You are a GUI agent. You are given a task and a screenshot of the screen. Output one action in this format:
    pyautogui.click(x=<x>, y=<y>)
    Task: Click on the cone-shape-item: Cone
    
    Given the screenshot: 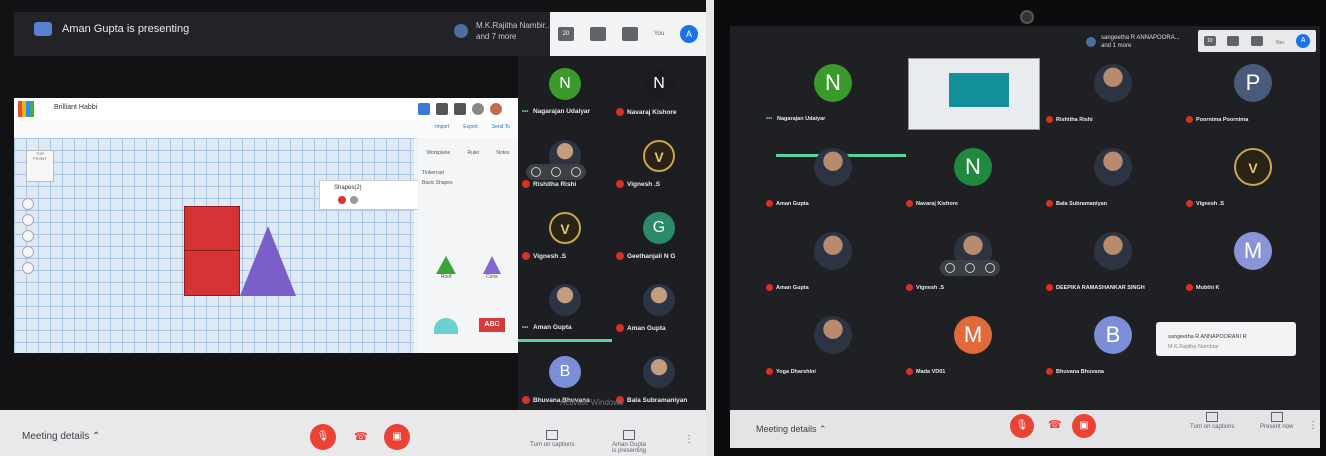 What is the action you would take?
    pyautogui.click(x=492, y=268)
    